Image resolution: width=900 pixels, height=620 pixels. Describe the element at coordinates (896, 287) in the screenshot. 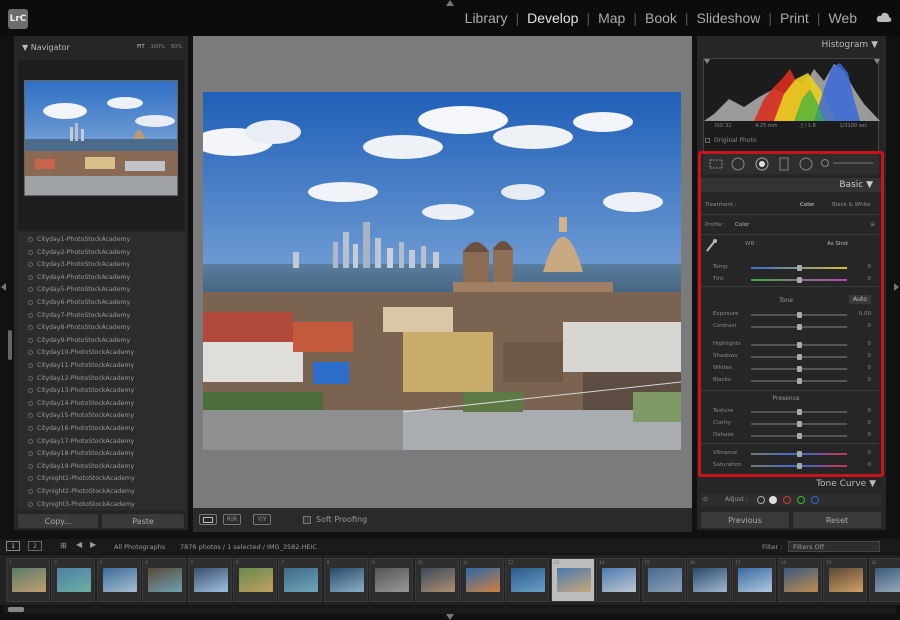

I see `collapse-right-arrow-icon` at that location.